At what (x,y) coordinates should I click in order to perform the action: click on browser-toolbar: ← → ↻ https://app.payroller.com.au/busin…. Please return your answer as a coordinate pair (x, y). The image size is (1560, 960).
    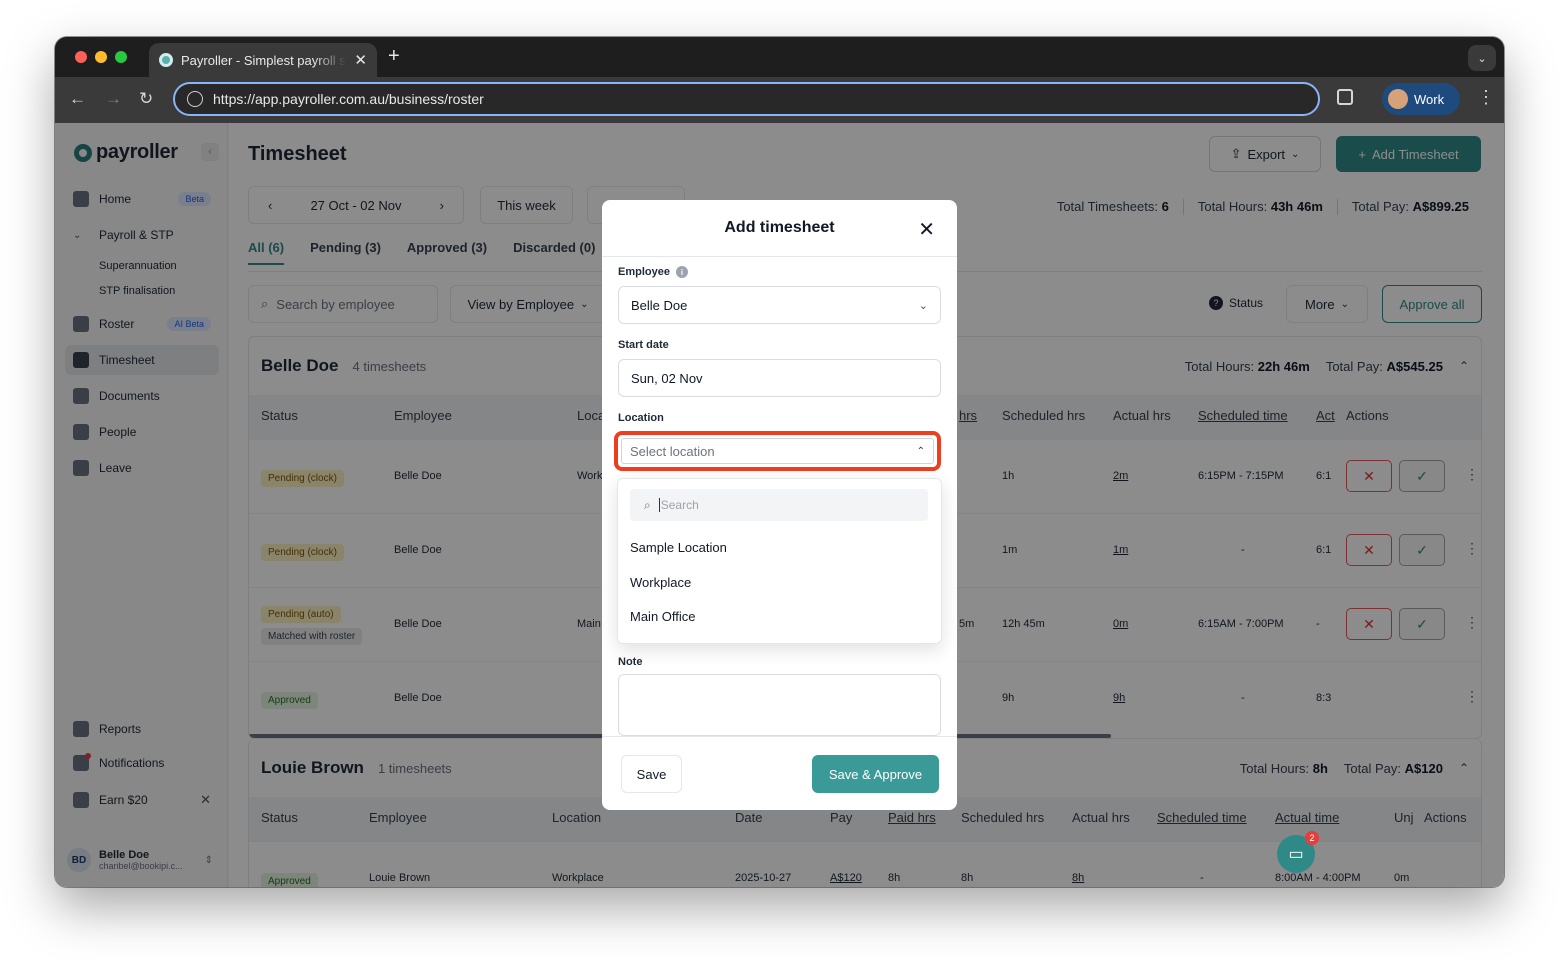
    Looking at the image, I should click on (779, 100).